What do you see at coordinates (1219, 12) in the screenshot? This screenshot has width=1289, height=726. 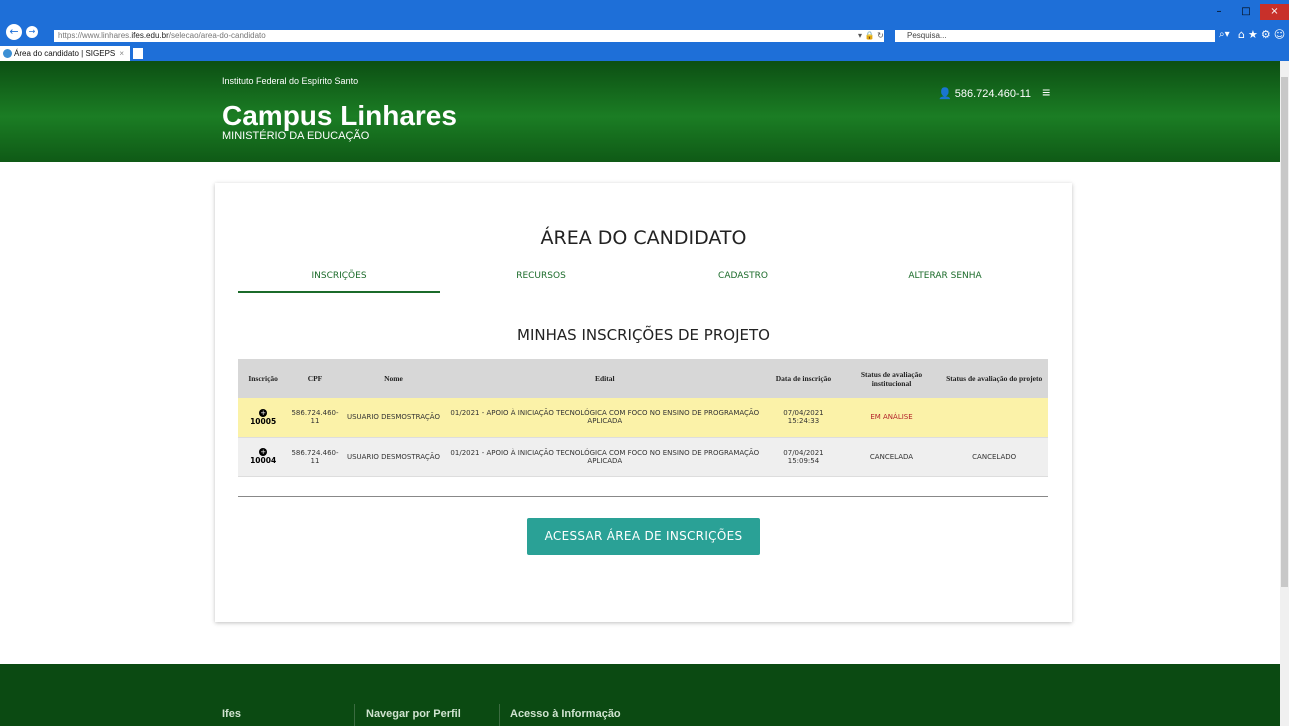 I see `minimize-button: –` at bounding box center [1219, 12].